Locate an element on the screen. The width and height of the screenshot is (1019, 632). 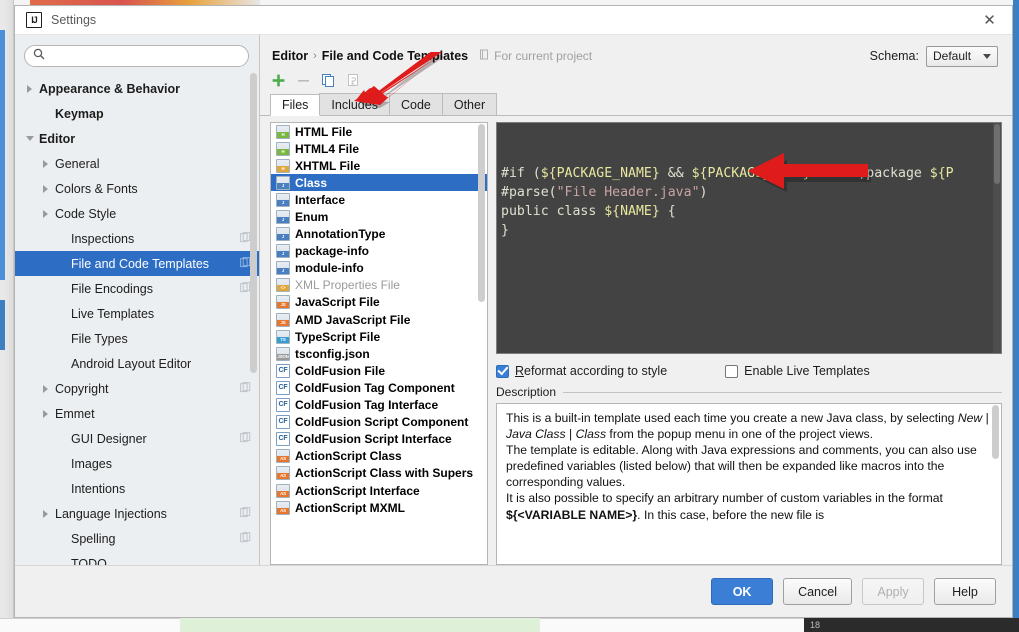
list-item: J AnnotationType is located at coordinates (379, 234).